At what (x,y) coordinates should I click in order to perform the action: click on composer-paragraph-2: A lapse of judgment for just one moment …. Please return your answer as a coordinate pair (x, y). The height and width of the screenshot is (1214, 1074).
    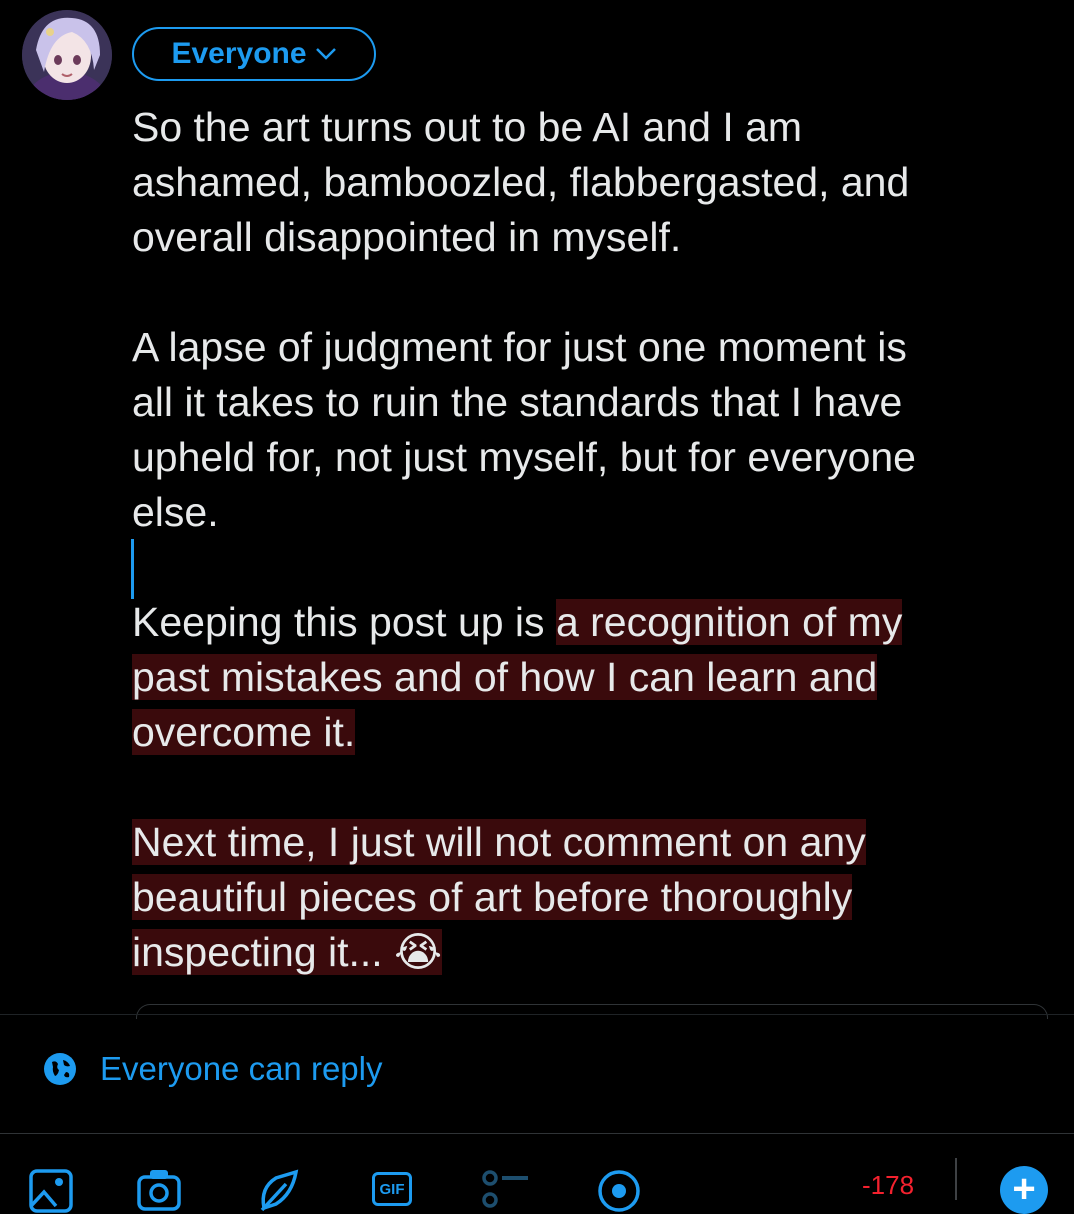
    Looking at the image, I should click on (524, 429).